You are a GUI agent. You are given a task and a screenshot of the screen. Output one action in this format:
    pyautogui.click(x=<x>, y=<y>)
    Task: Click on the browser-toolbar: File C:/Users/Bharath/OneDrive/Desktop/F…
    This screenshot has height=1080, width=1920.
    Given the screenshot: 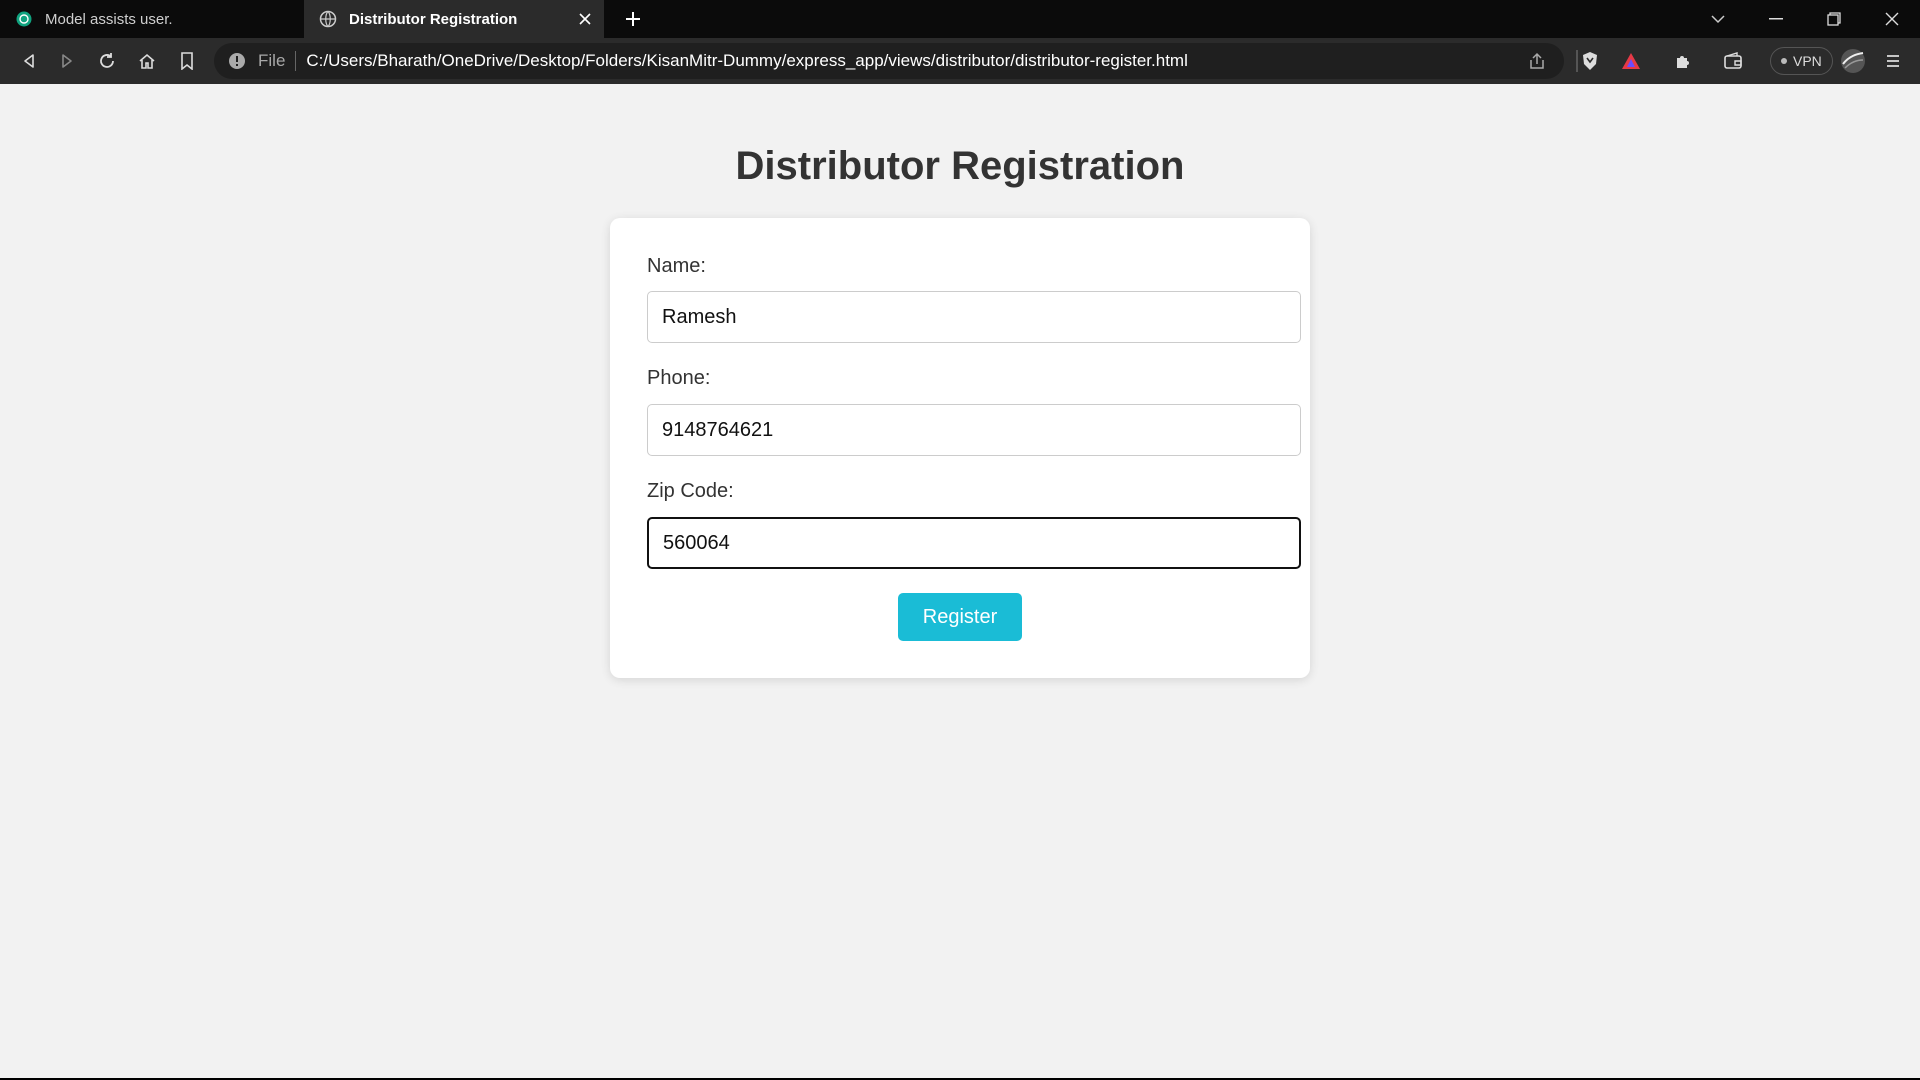 What is the action you would take?
    pyautogui.click(x=960, y=61)
    